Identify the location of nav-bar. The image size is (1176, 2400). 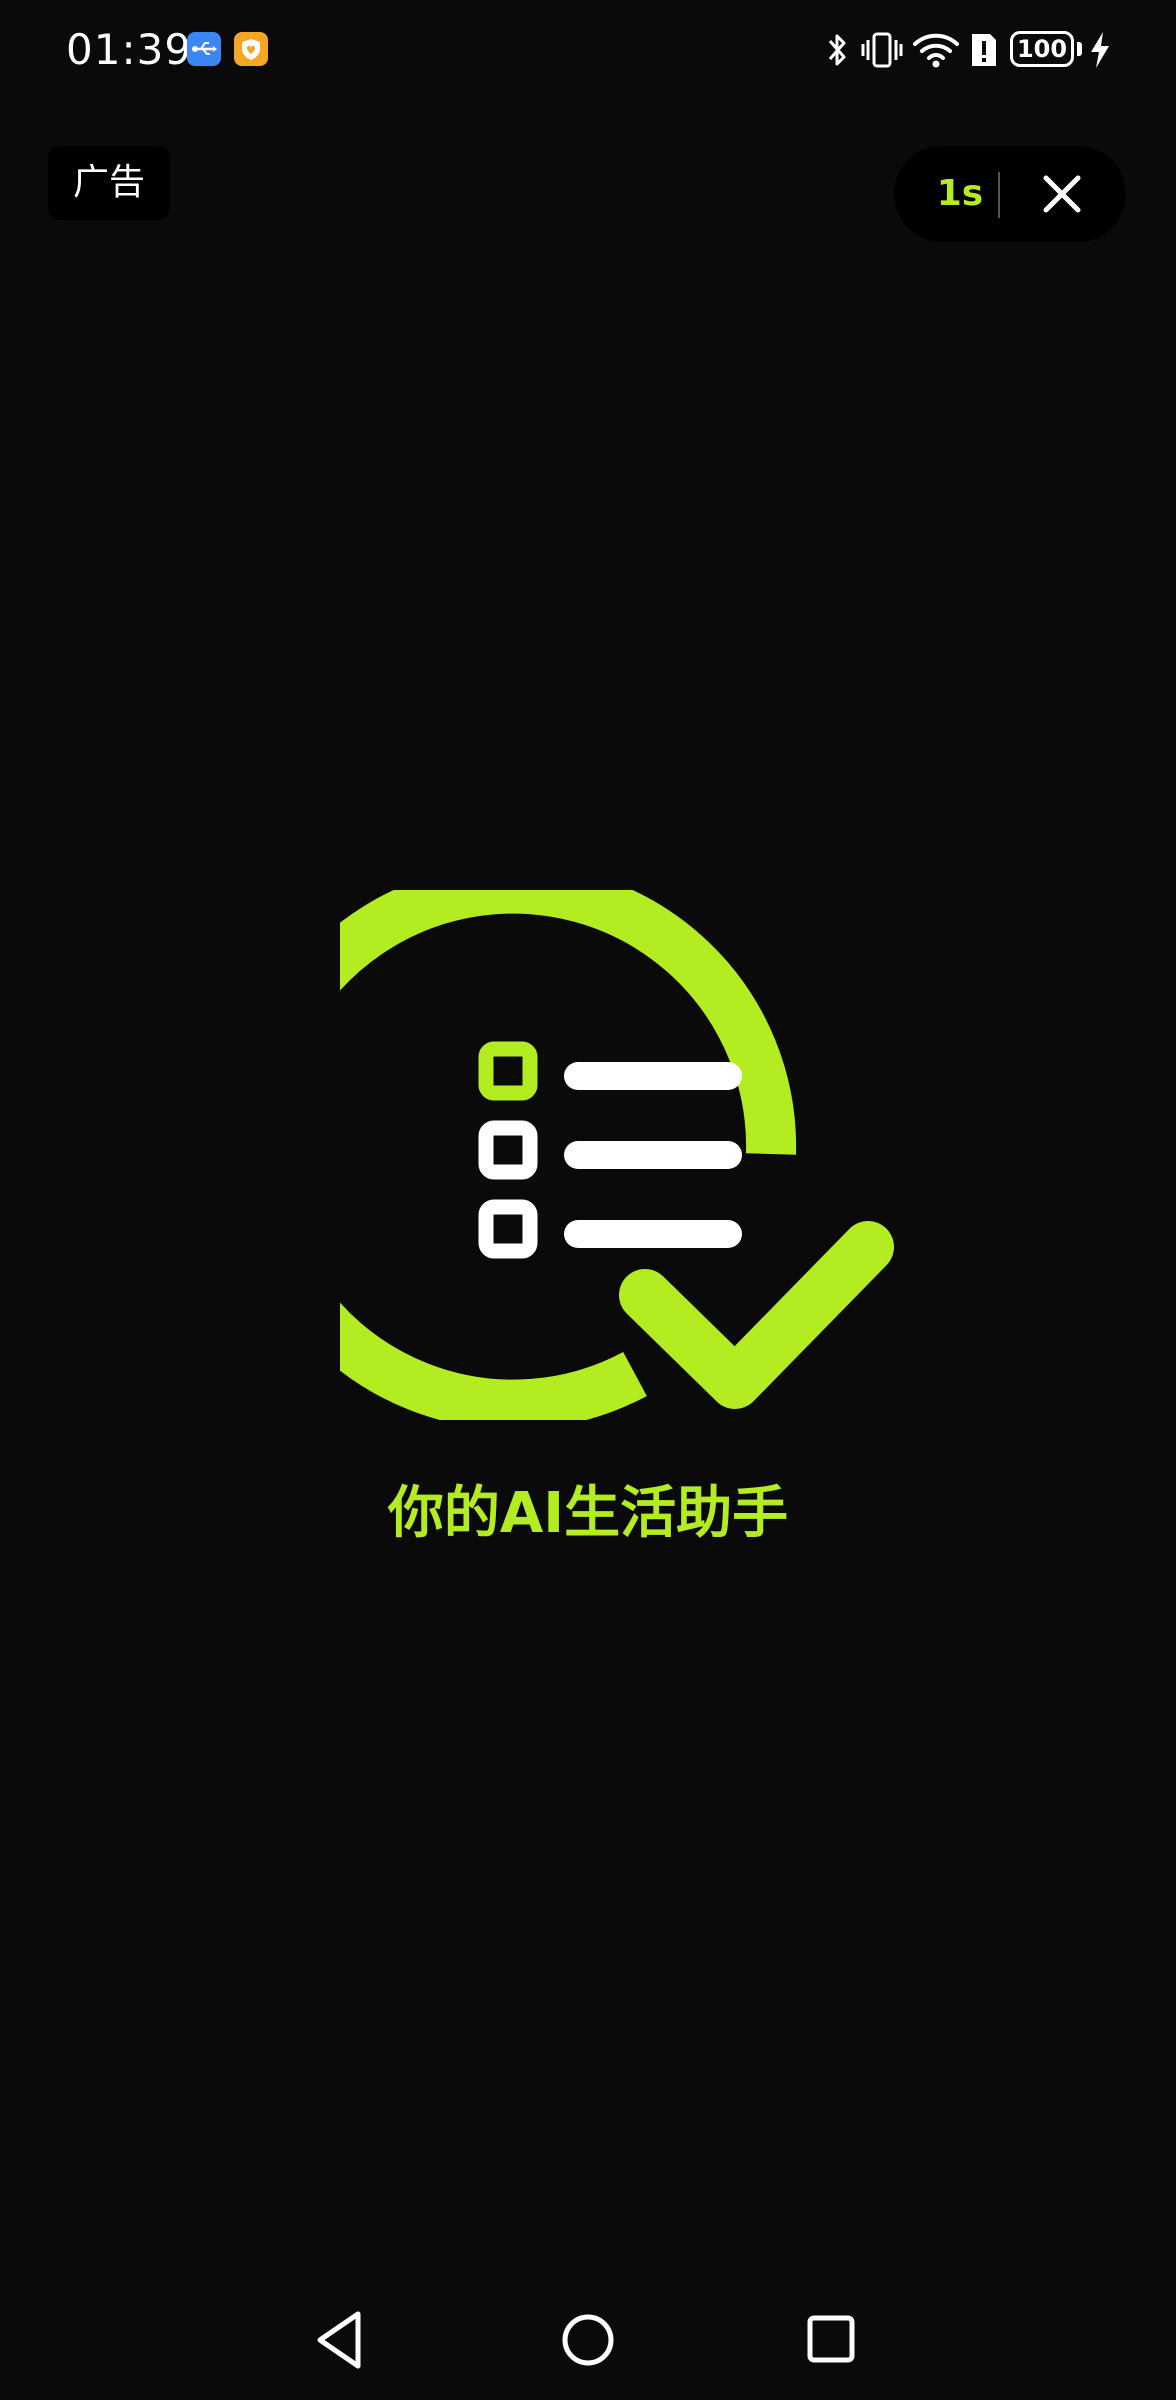
(588, 2340).